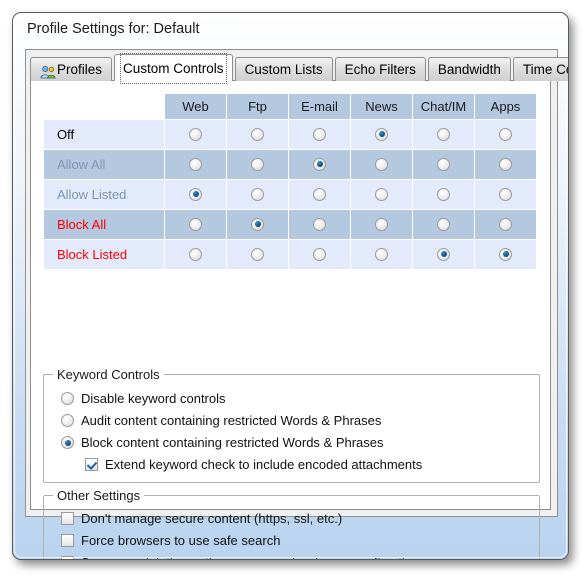 The height and width of the screenshot is (578, 585). What do you see at coordinates (257, 106) in the screenshot?
I see `matrix-column-header: Ftp` at bounding box center [257, 106].